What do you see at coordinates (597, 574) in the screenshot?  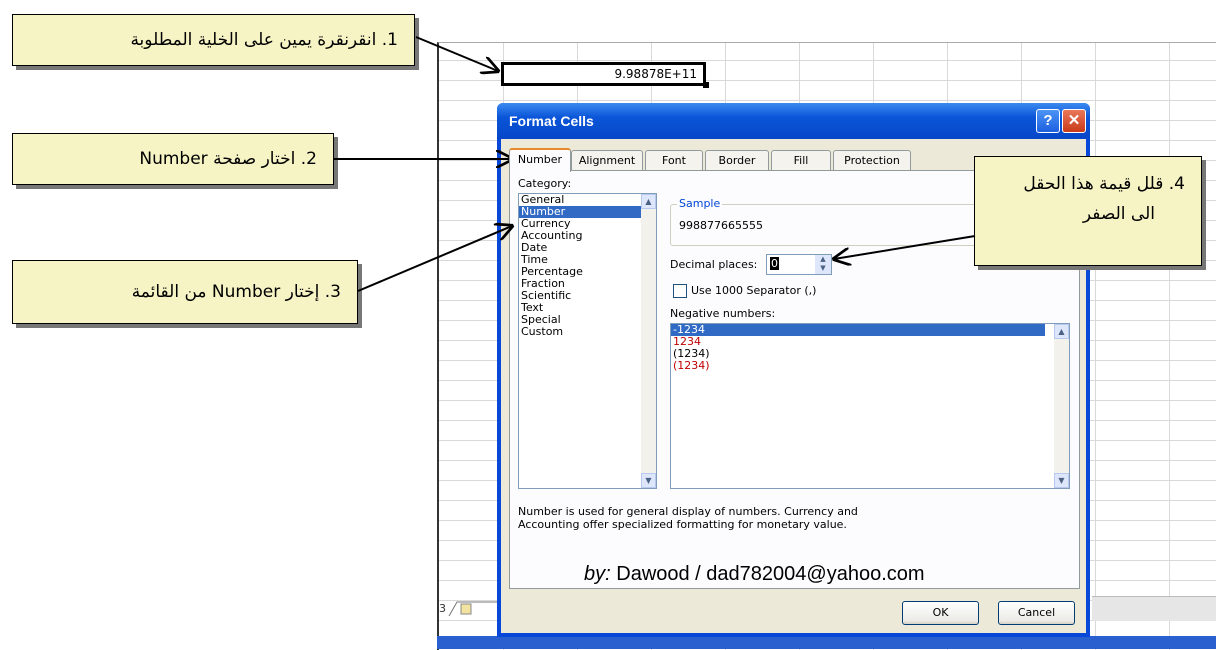 I see `credit-prefix: by:` at bounding box center [597, 574].